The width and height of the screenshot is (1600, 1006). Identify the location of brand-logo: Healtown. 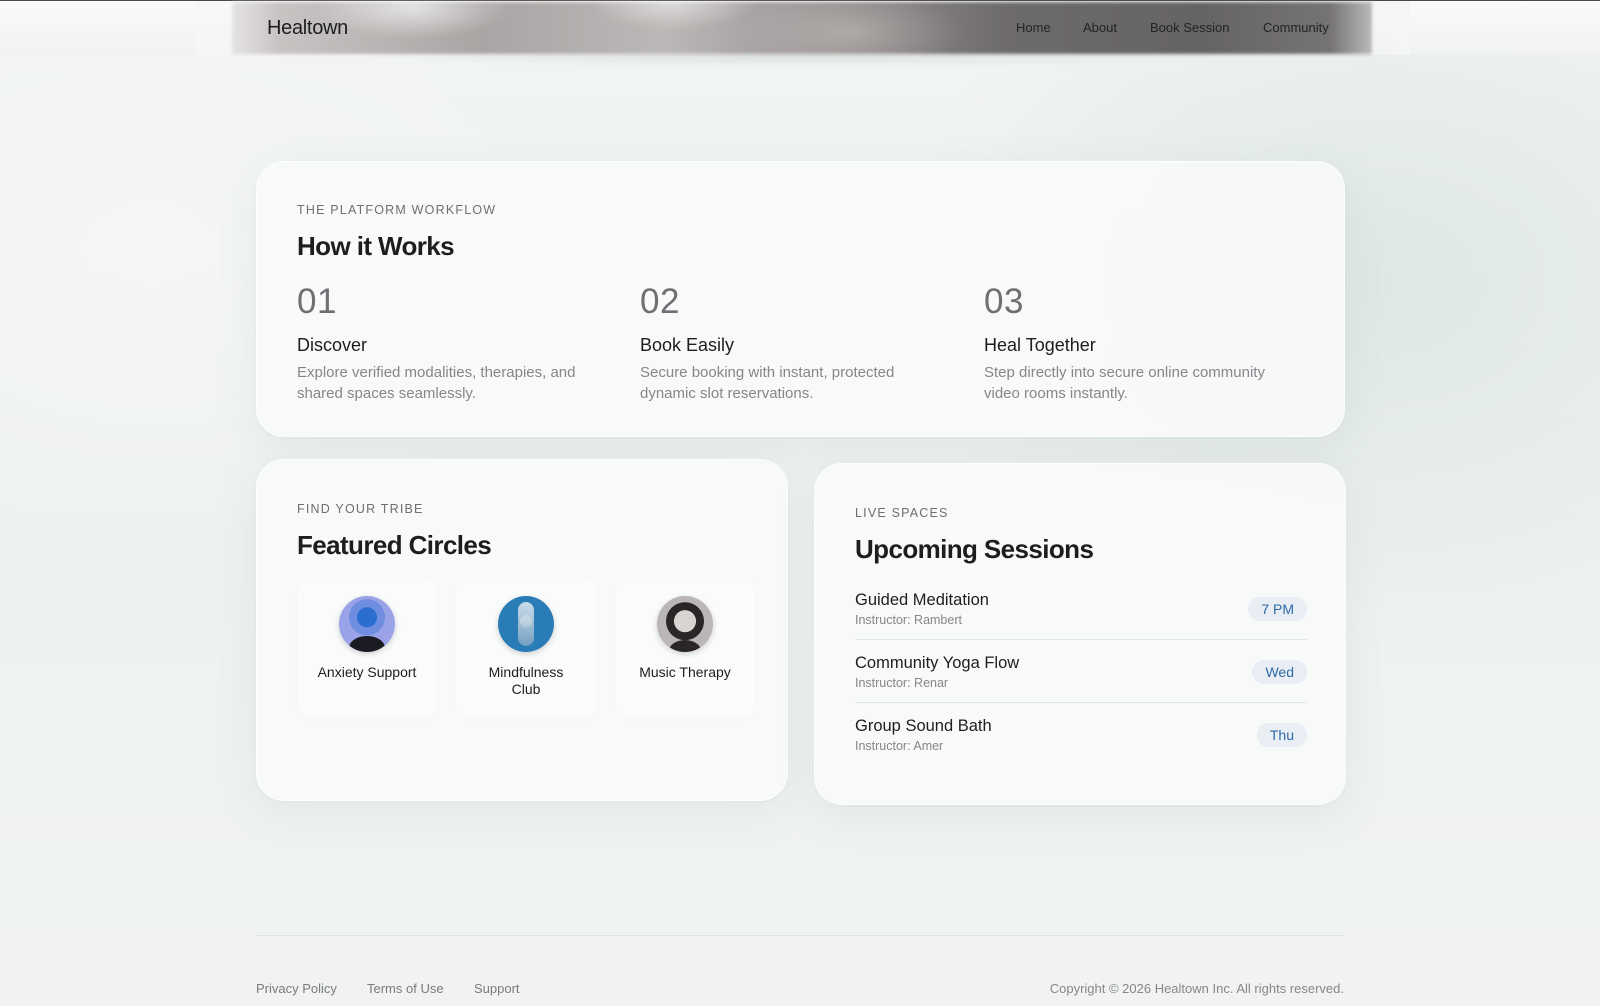
(307, 28).